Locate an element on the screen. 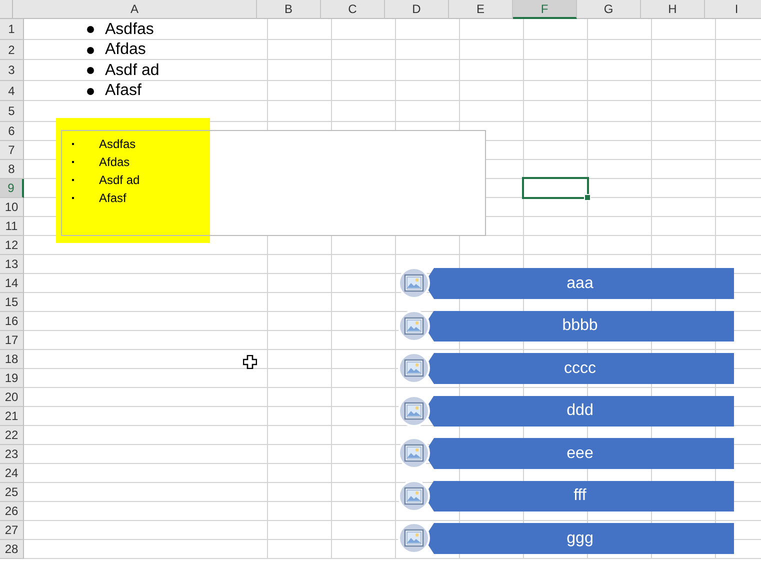  row-header: 11 is located at coordinates (12, 226).